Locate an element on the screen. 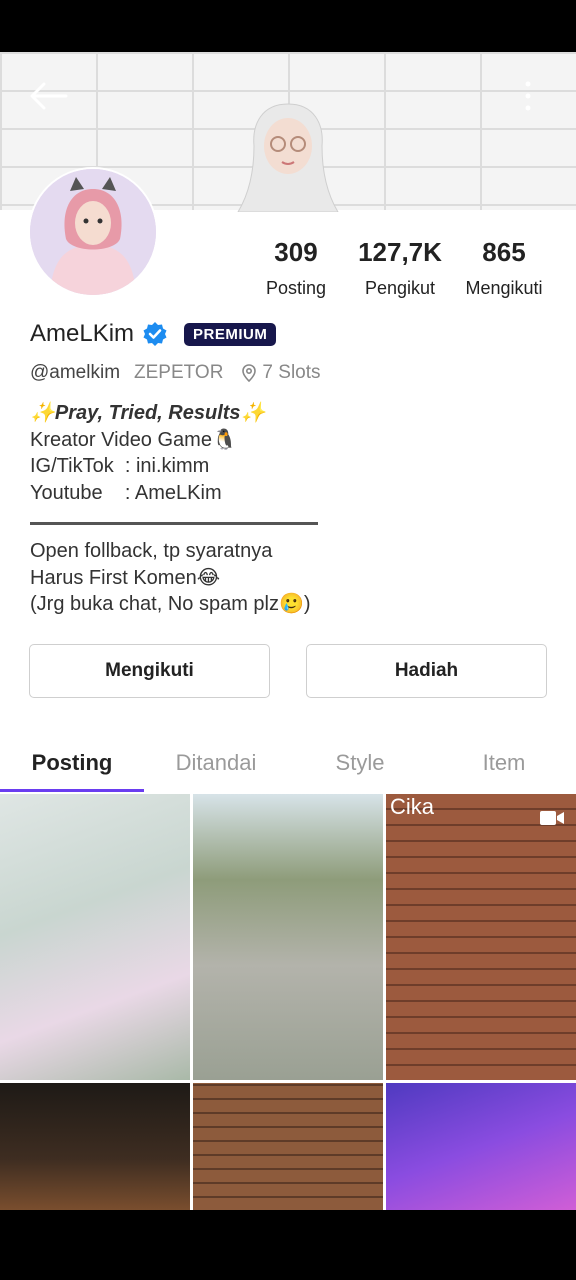  more-options-button is located at coordinates (528, 96).